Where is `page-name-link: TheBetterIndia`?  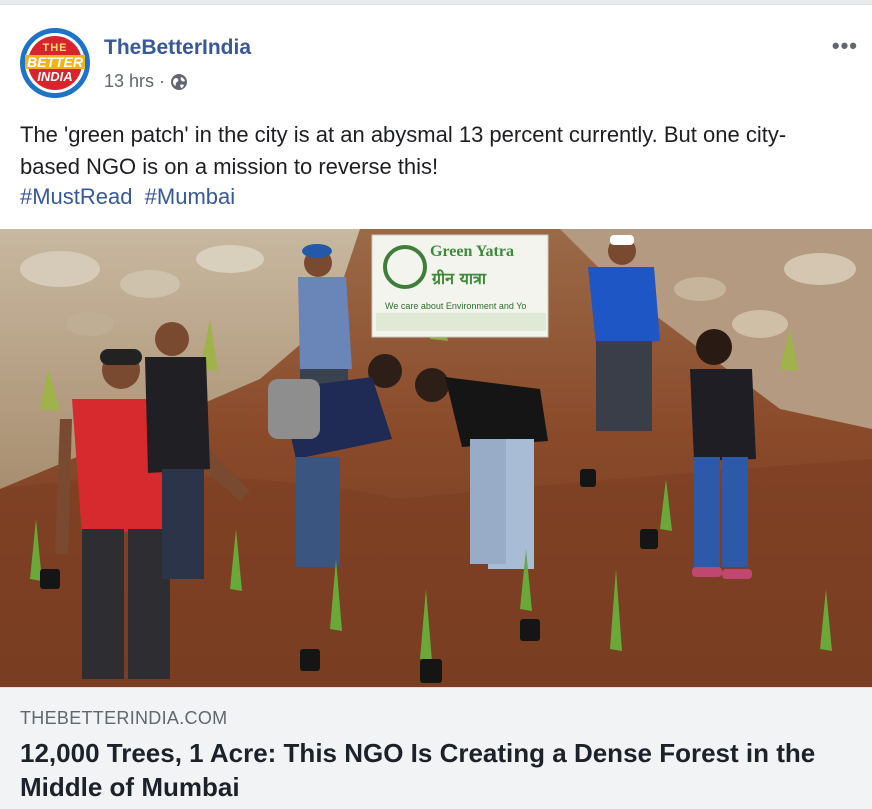 page-name-link: TheBetterIndia is located at coordinates (177, 48).